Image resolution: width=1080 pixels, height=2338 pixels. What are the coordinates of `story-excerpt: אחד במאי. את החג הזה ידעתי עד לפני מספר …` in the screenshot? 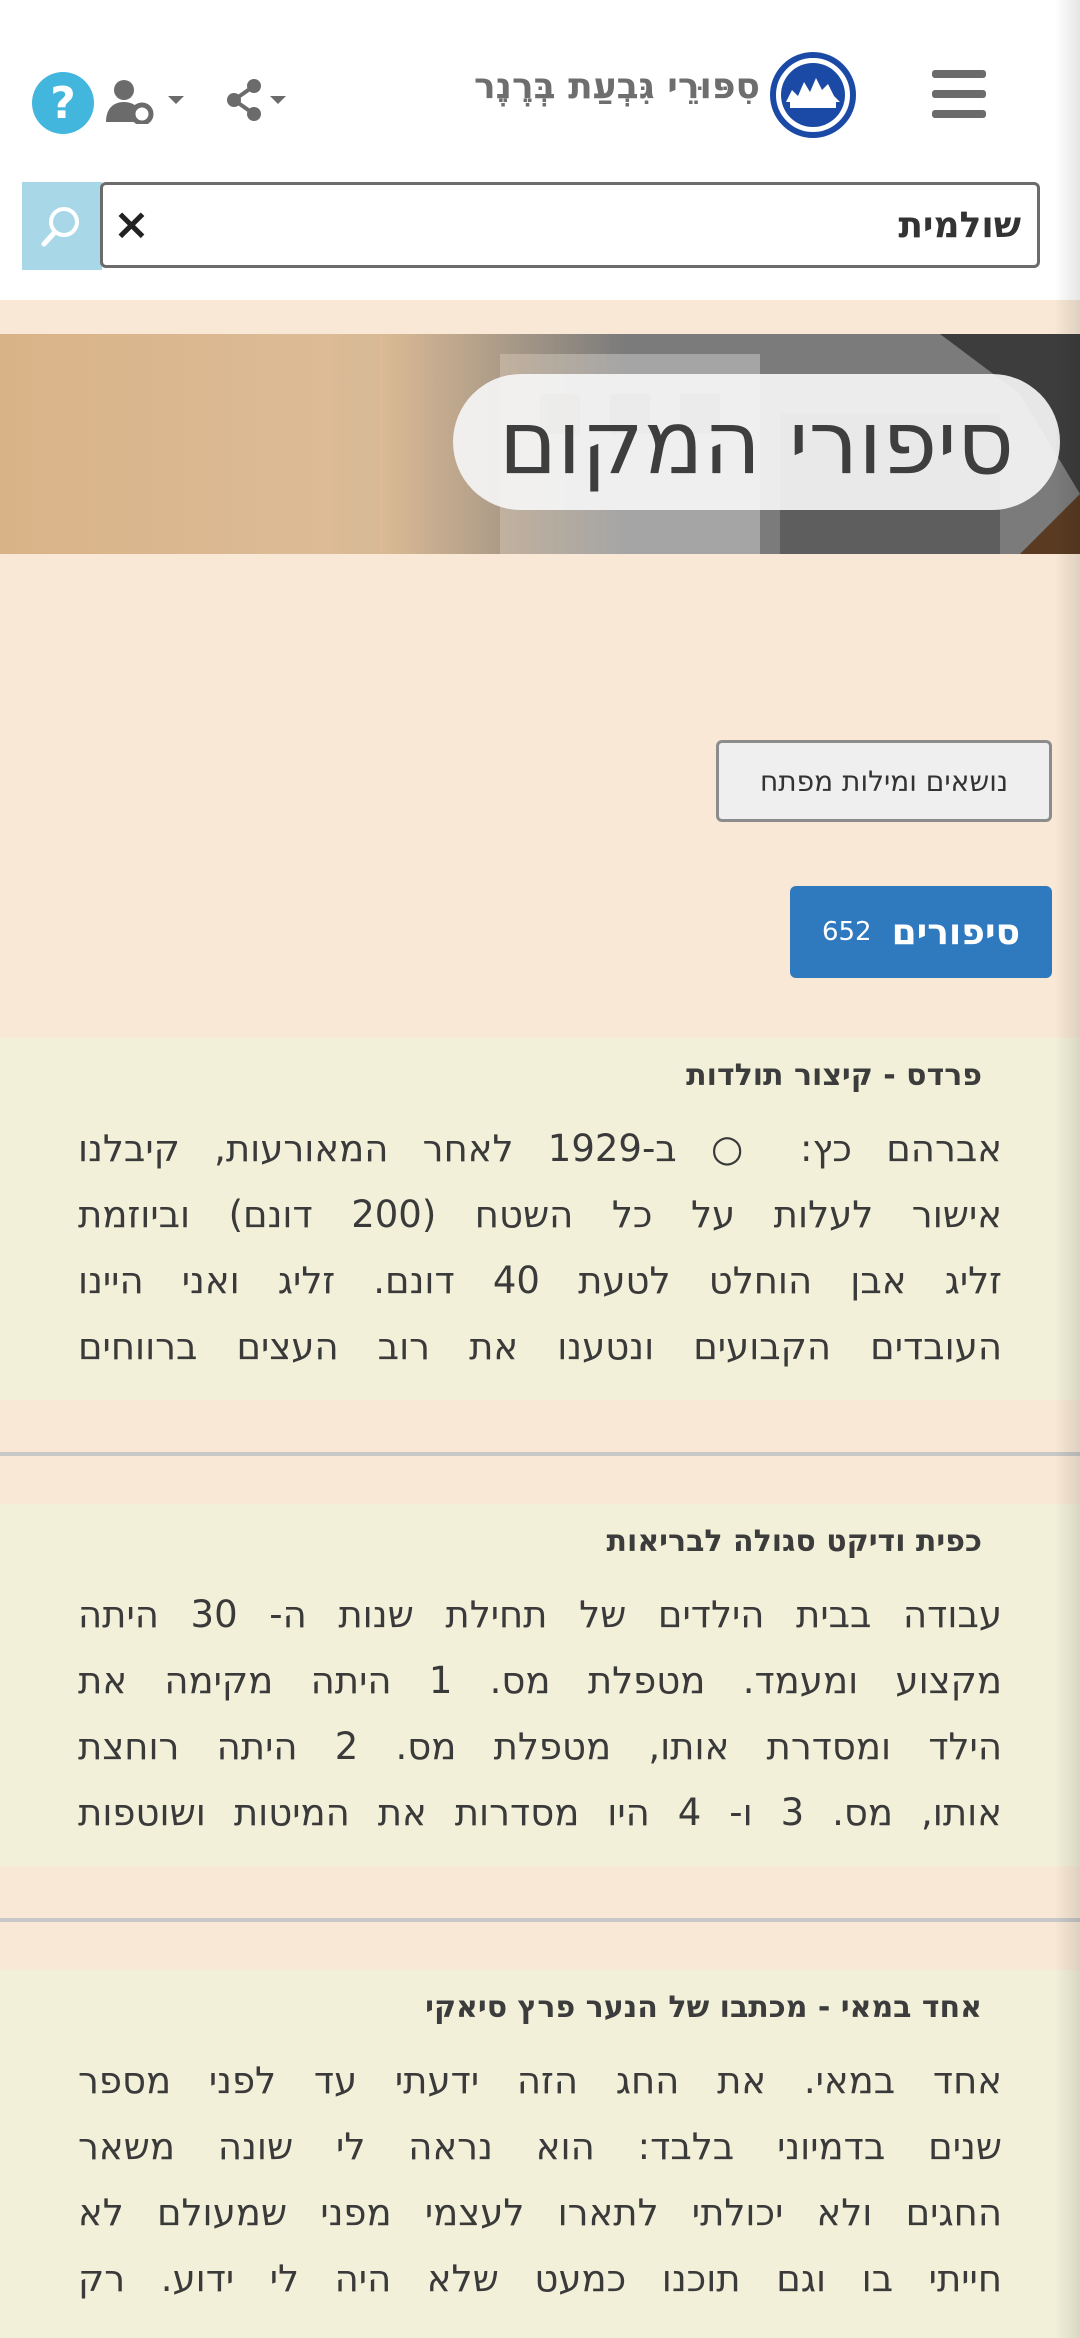 It's located at (540, 2180).